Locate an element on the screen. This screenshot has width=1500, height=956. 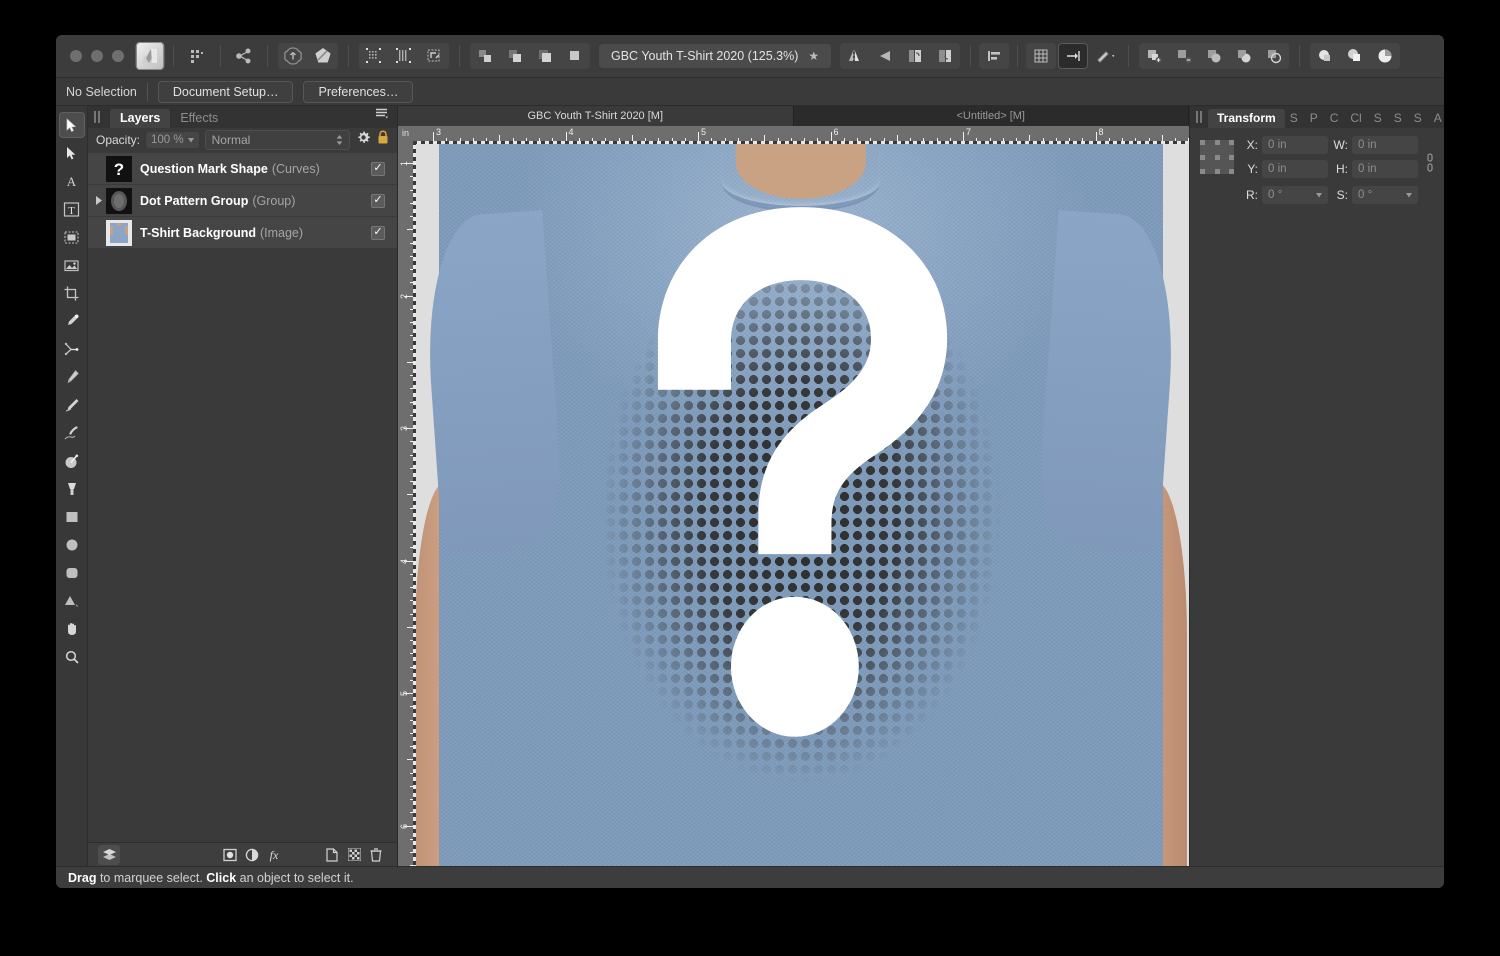
horizontal-ruler: in 345678 is located at coordinates (793, 133).